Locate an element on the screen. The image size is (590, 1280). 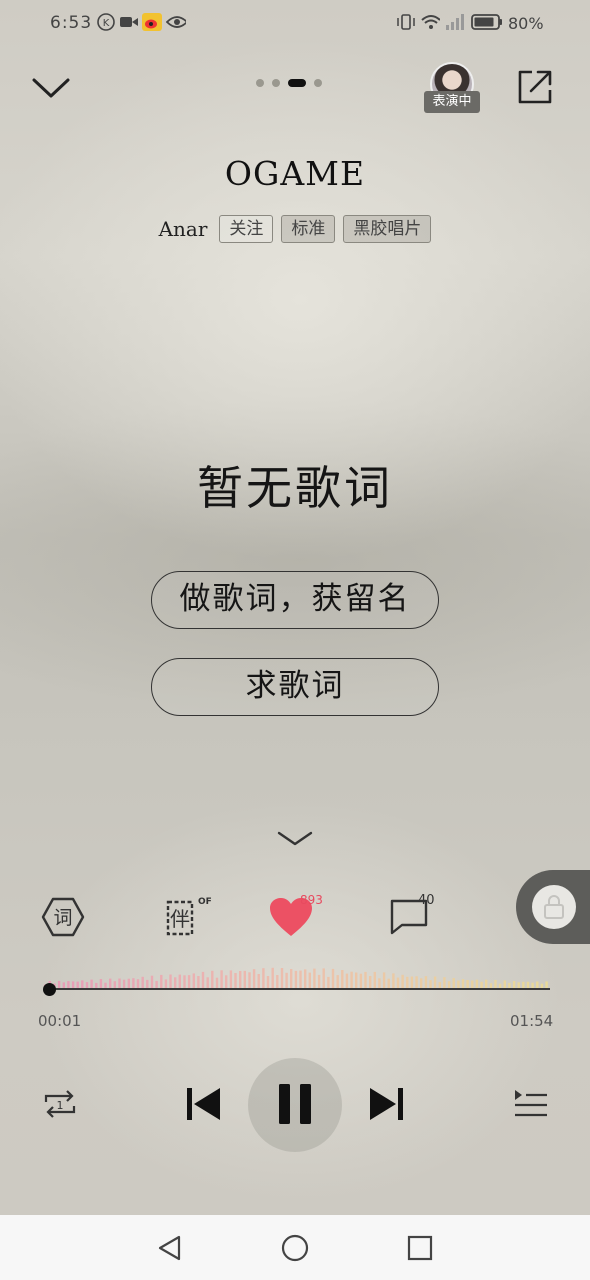
page-indicator is located at coordinates (289, 83).